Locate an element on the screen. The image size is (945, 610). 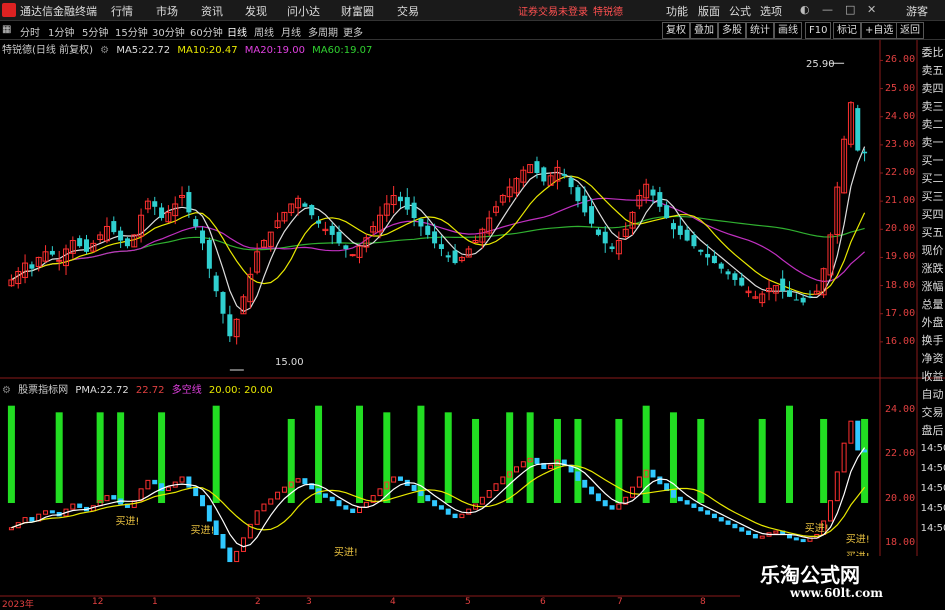
period-multi: 多周期 is located at coordinates (323, 31).